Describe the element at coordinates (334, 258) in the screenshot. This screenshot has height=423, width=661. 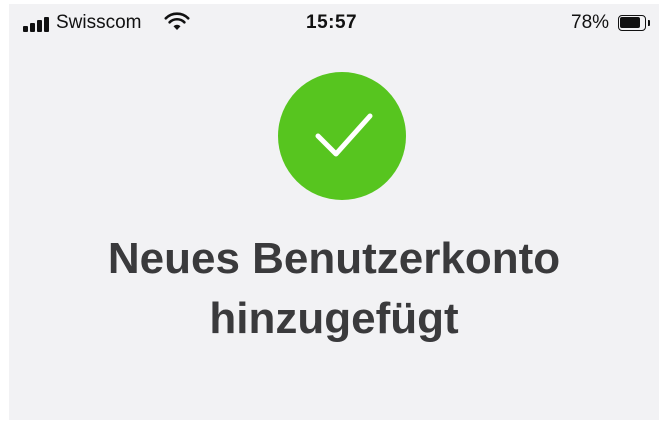
I see `success-title-line-1: Neues Benutzerkonto` at that location.